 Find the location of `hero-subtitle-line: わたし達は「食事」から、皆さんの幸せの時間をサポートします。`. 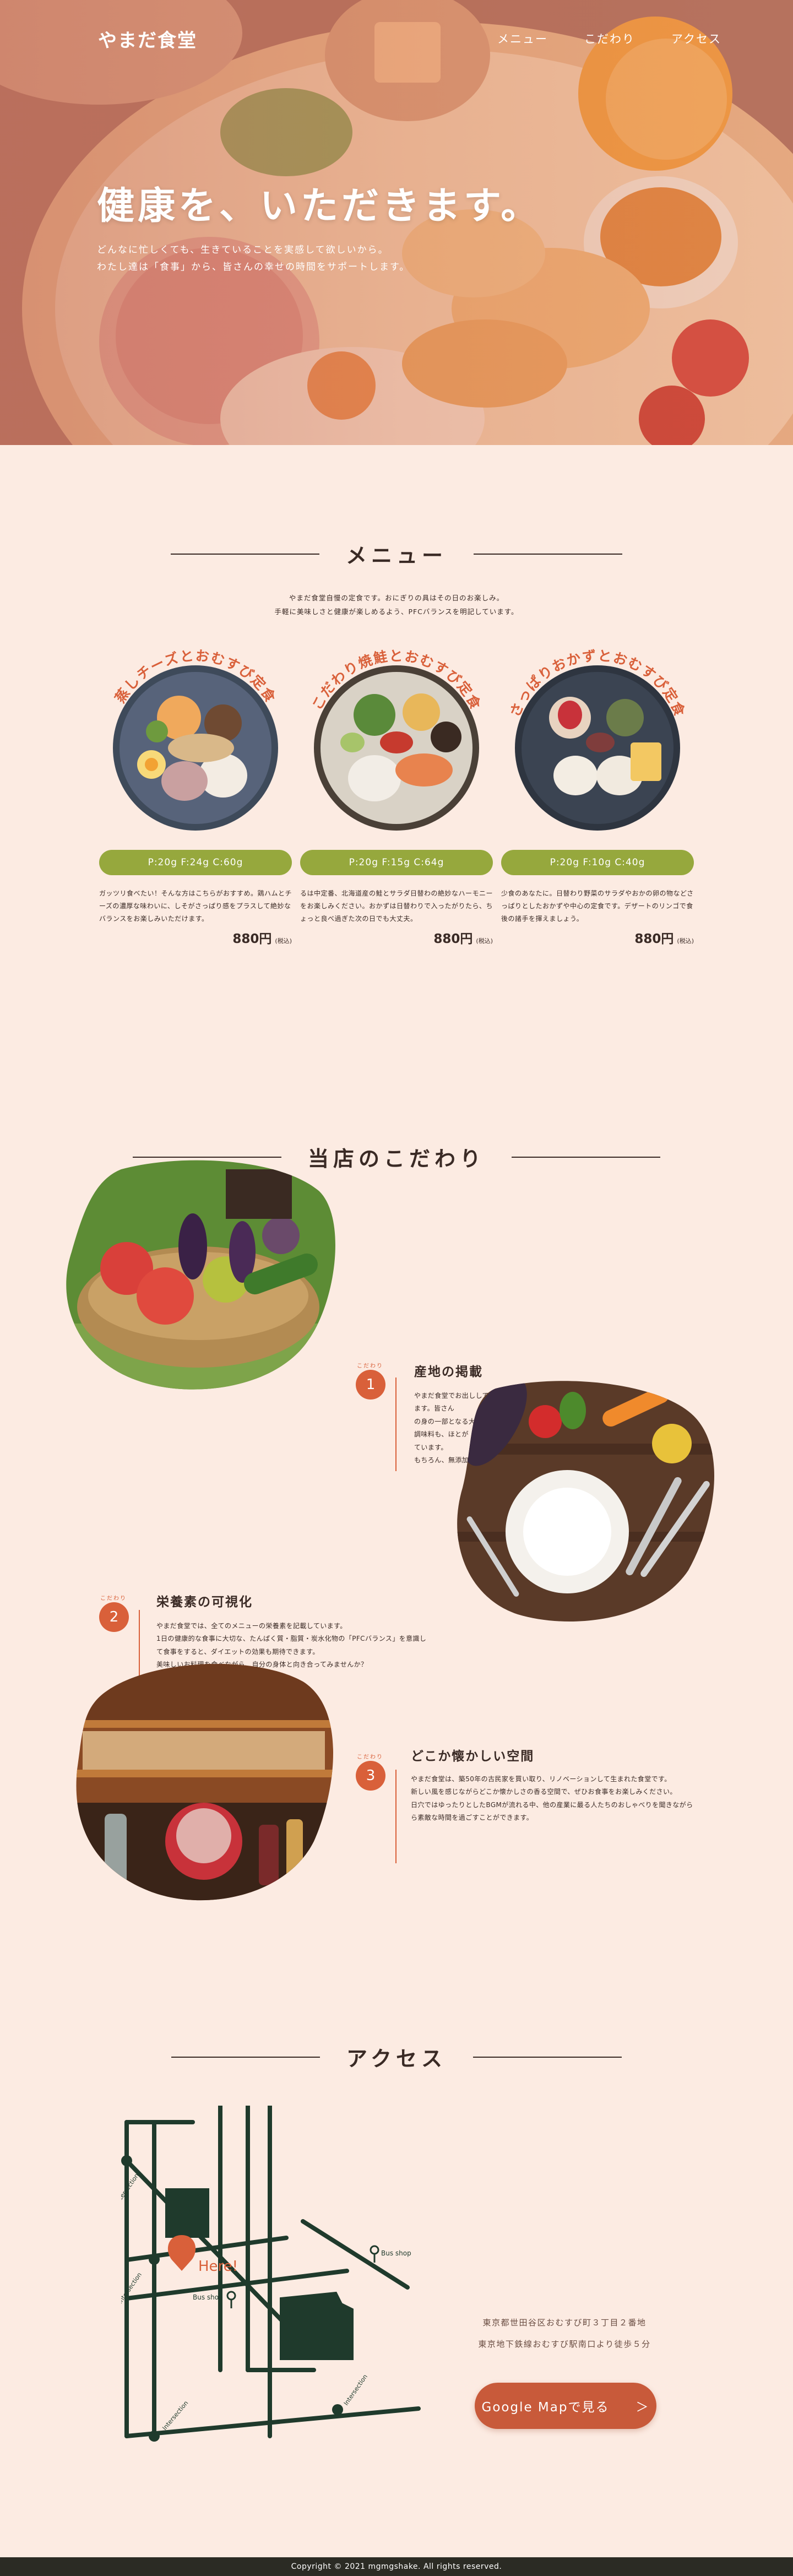

hero-subtitle-line: わたし達は「食事」から、皆さんの幸せの時間をサポートします。 is located at coordinates (253, 267).